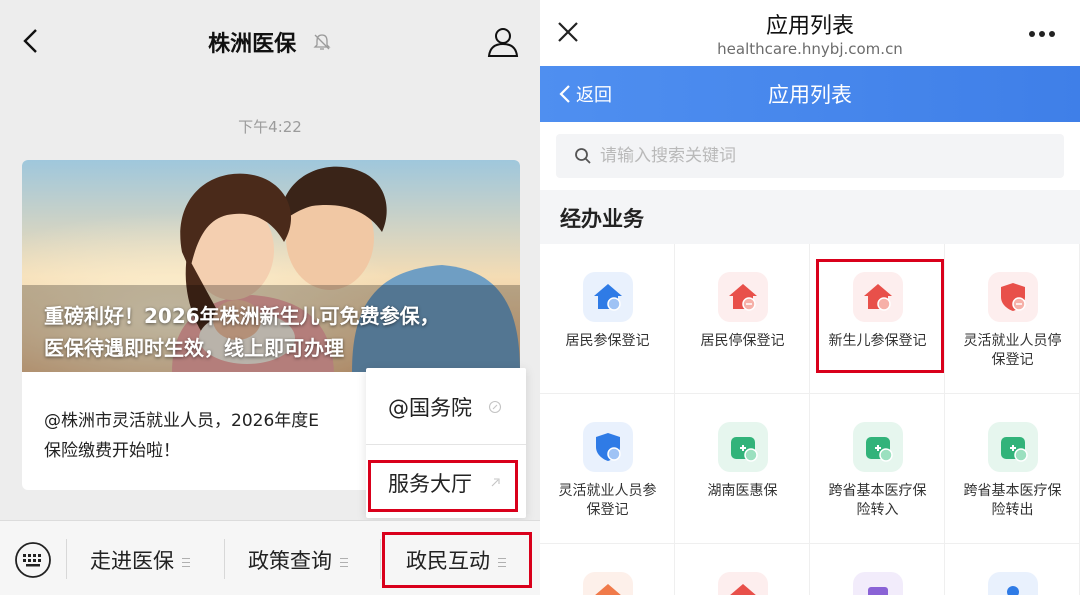 The width and height of the screenshot is (1080, 595). What do you see at coordinates (443, 486) in the screenshot?
I see `highlight-service-hall` at bounding box center [443, 486].